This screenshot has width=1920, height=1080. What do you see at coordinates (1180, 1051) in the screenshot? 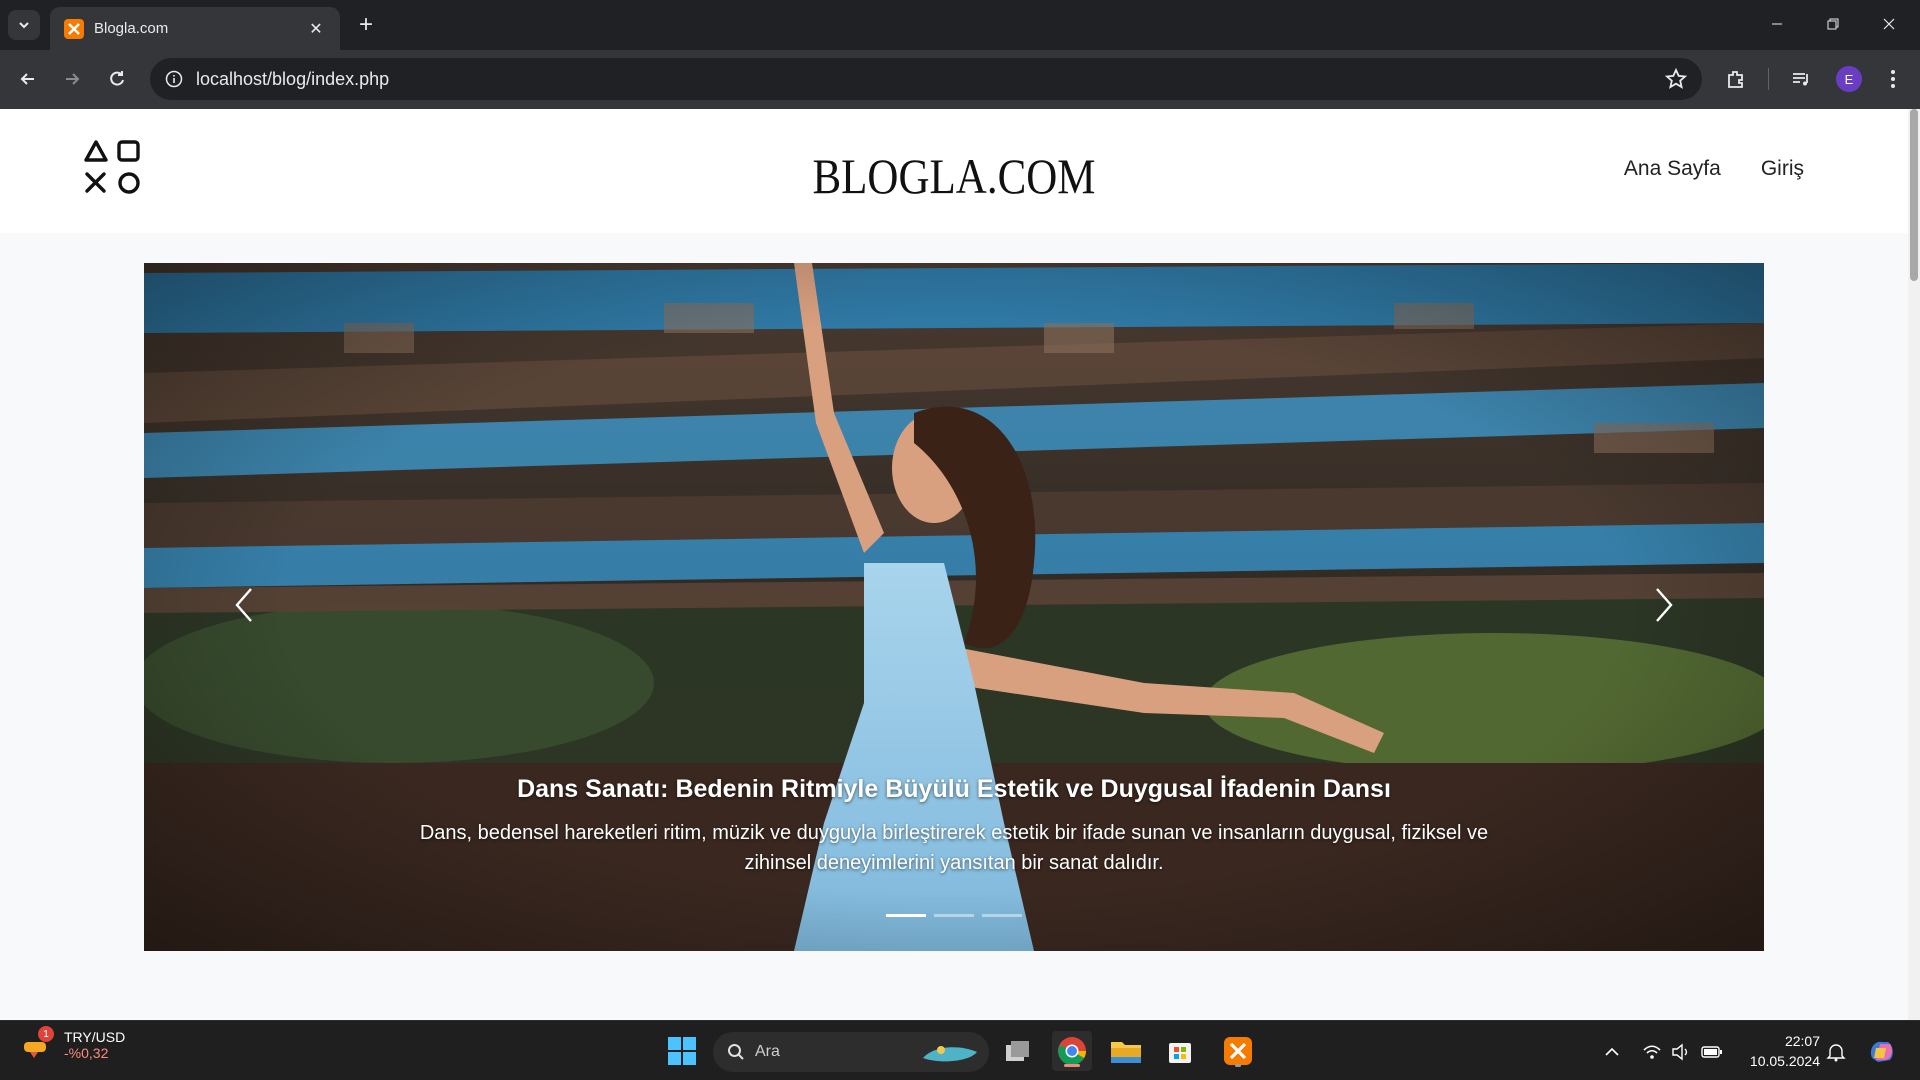
I see `store-icon` at bounding box center [1180, 1051].